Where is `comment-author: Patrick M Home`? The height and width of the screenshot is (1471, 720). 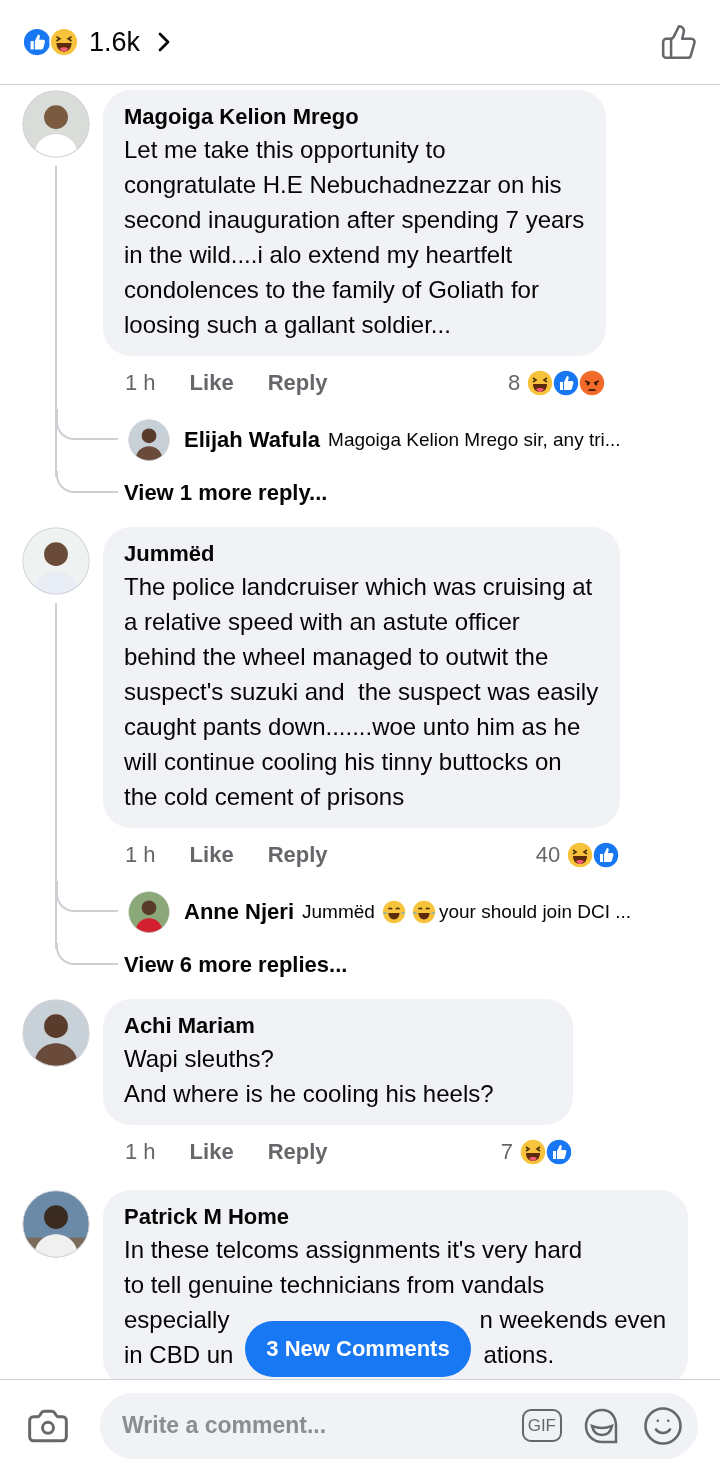 comment-author: Patrick M Home is located at coordinates (395, 1217).